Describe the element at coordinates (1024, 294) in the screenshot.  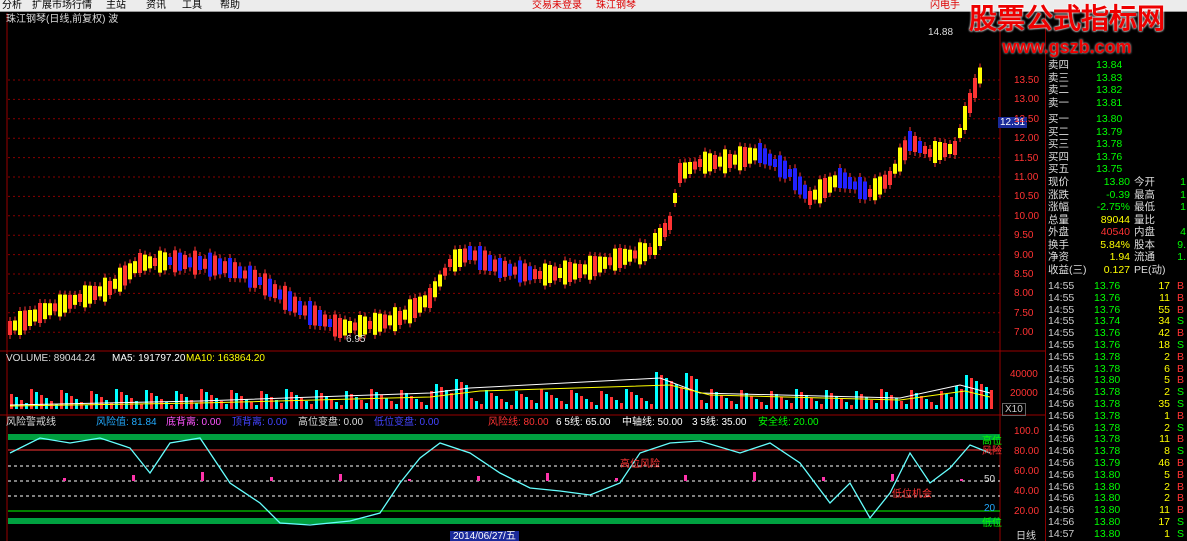
I see `price-tick: 8.00` at that location.